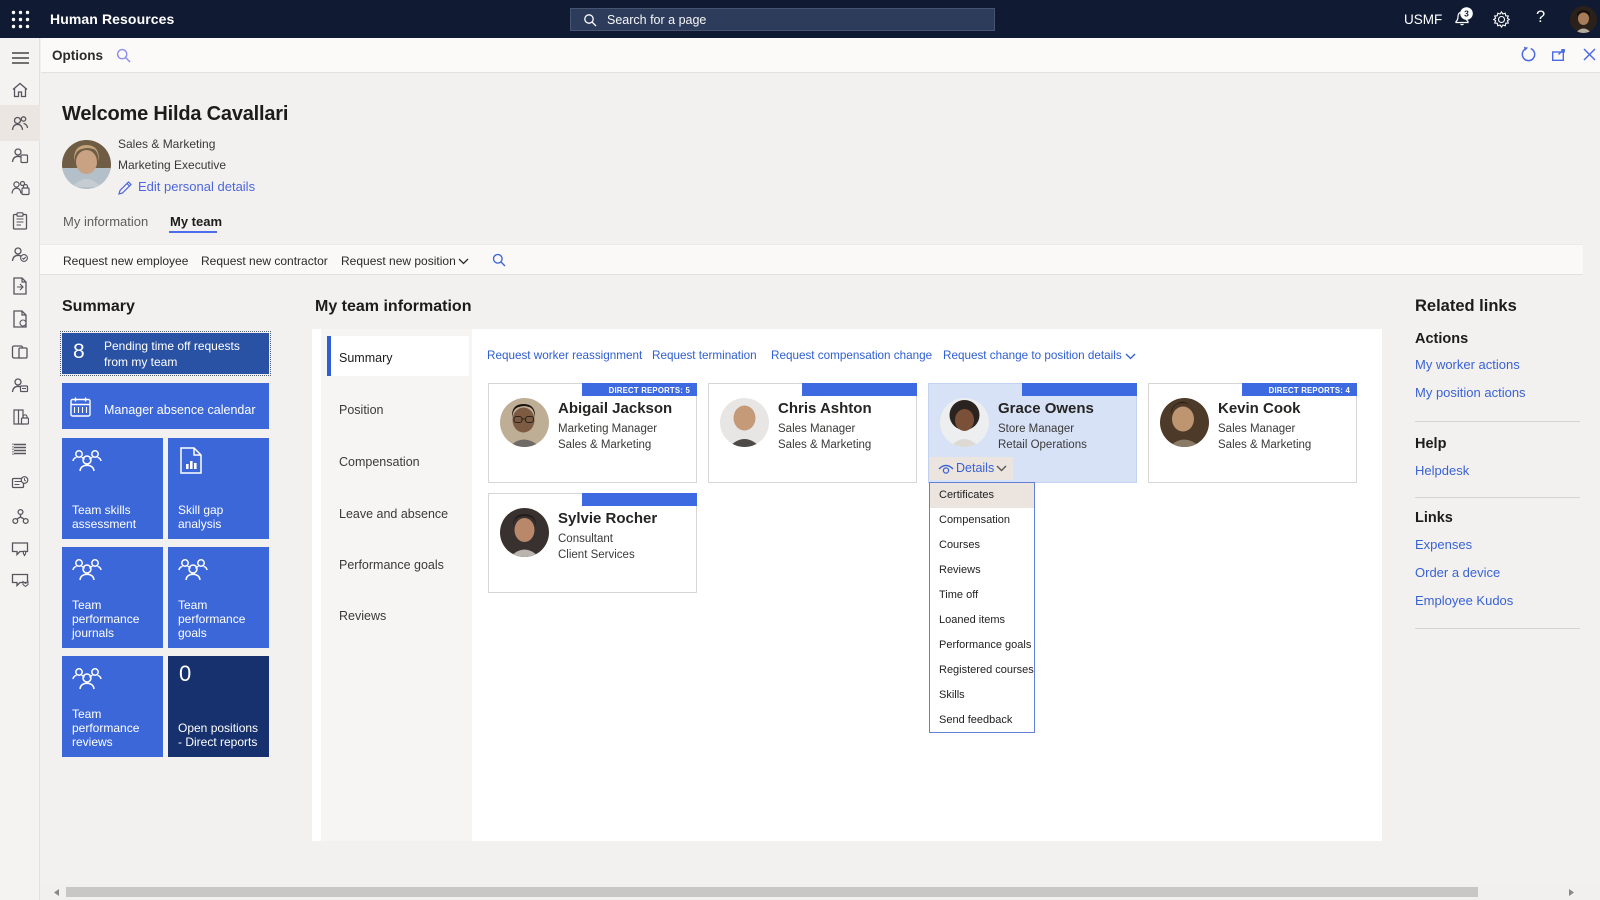 This screenshot has height=900, width=1600. What do you see at coordinates (1466, 13) in the screenshot?
I see `svg-text: 3` at bounding box center [1466, 13].